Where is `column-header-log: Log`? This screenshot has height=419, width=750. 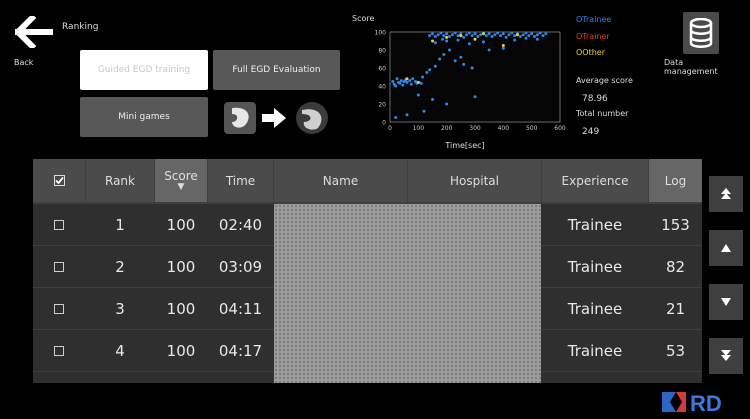 column-header-log: Log is located at coordinates (675, 180).